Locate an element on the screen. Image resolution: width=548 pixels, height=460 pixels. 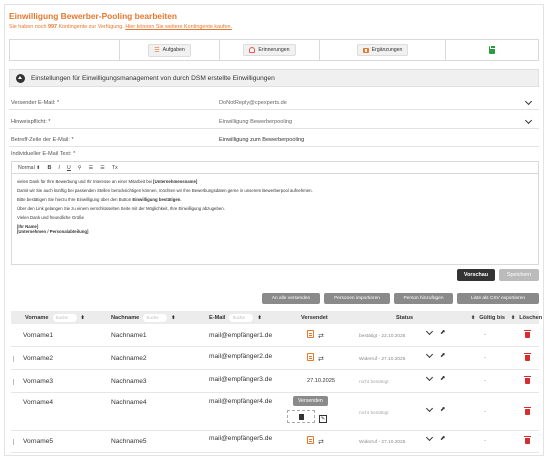
cell-vorname: Vorname5 is located at coordinates (38, 441).